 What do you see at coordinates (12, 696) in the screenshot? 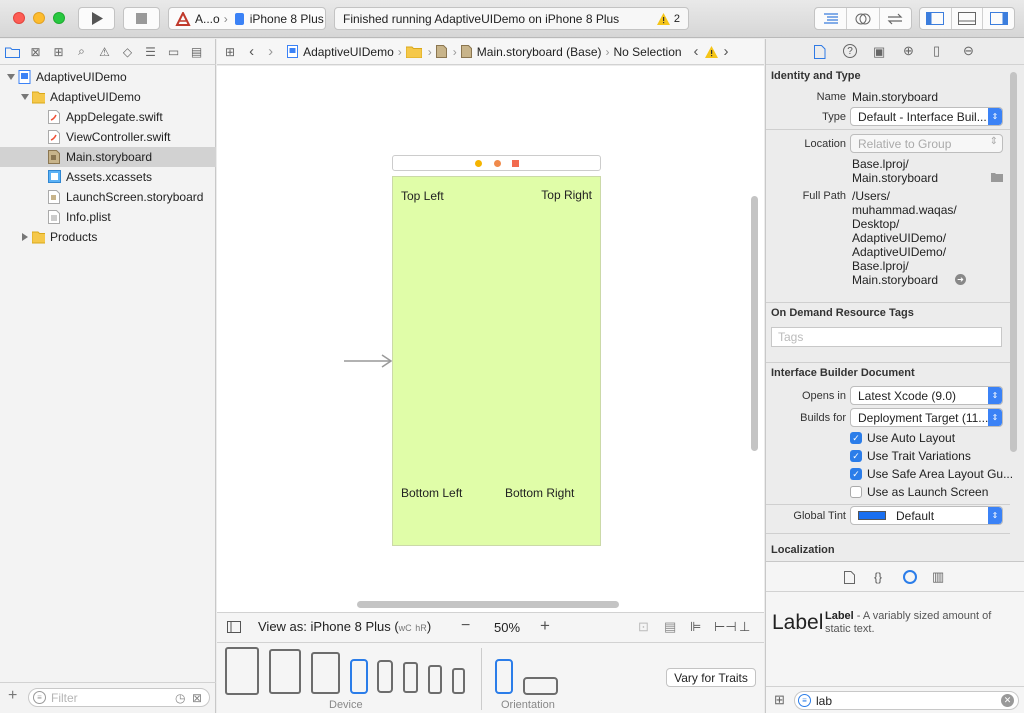
I see `add-icon: +` at bounding box center [12, 696].